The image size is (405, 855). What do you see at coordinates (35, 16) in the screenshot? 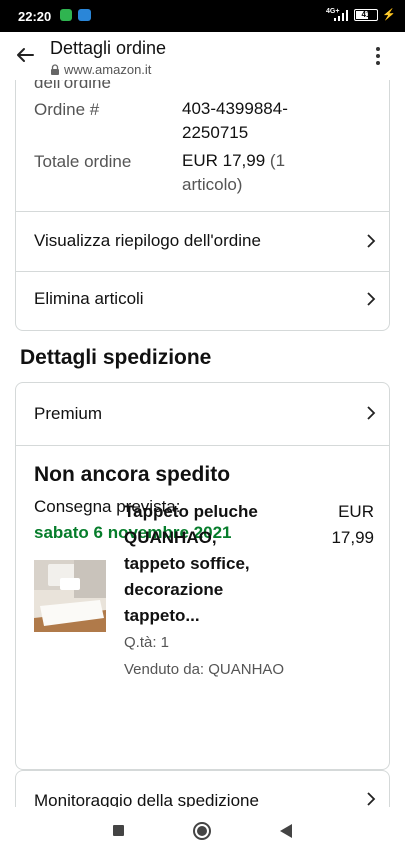
I see `status-time: 22:20` at bounding box center [35, 16].